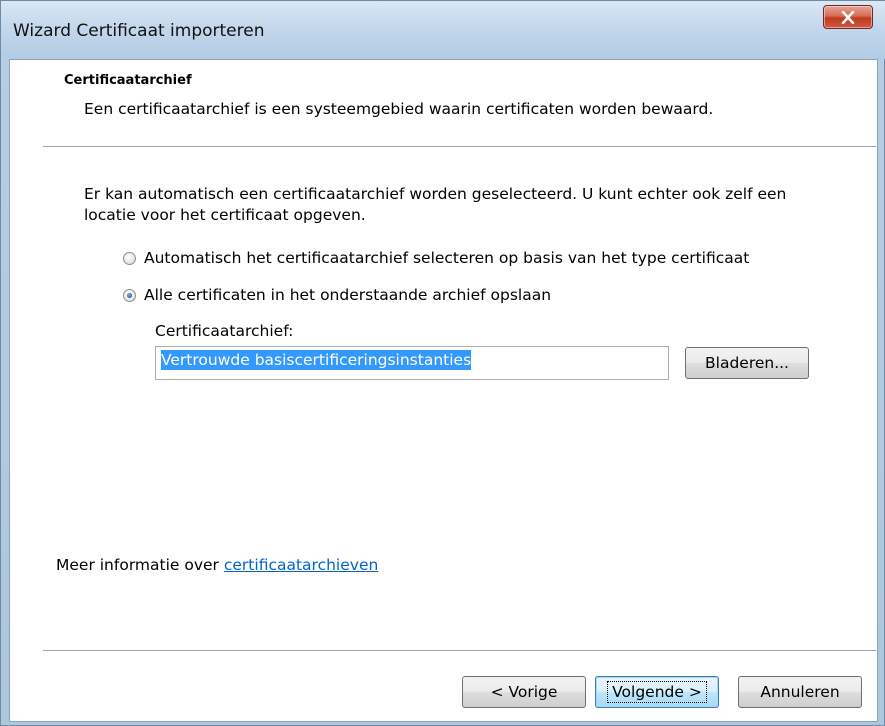  Describe the element at coordinates (443, 30) in the screenshot. I see `title-bar: Wizard Certificaat importeren` at that location.